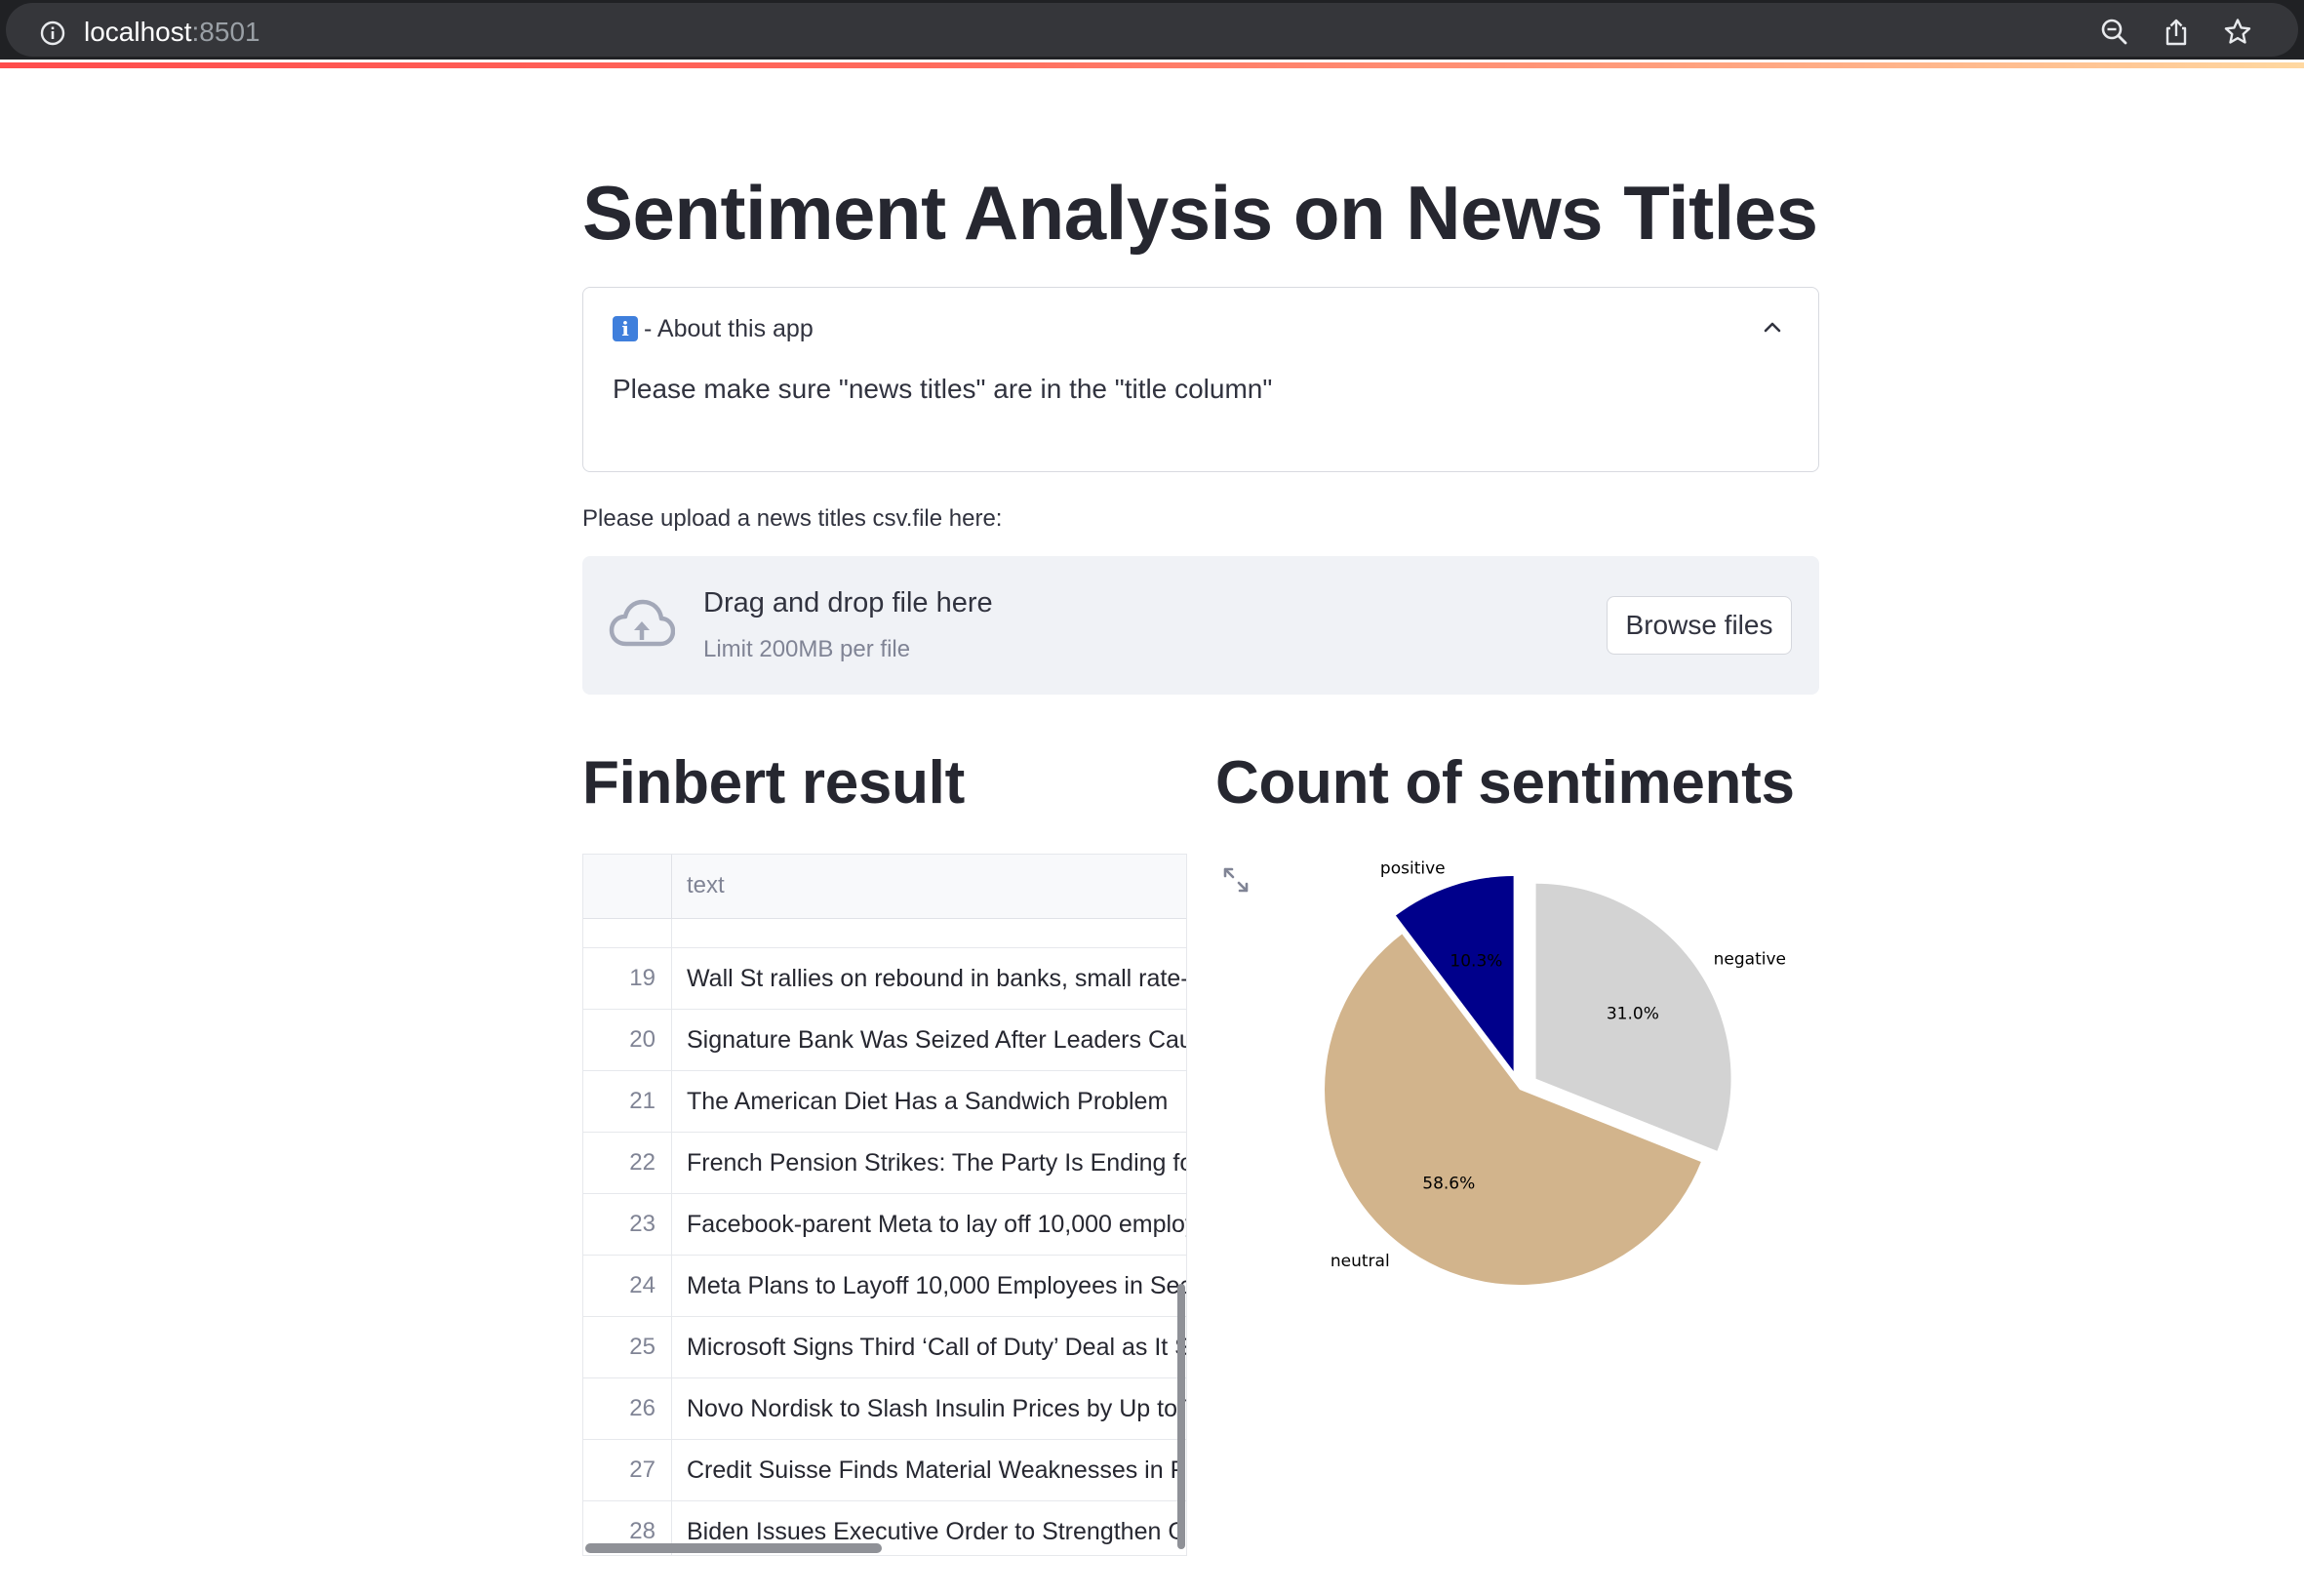  I want to click on column-header-text: text, so click(706, 886).